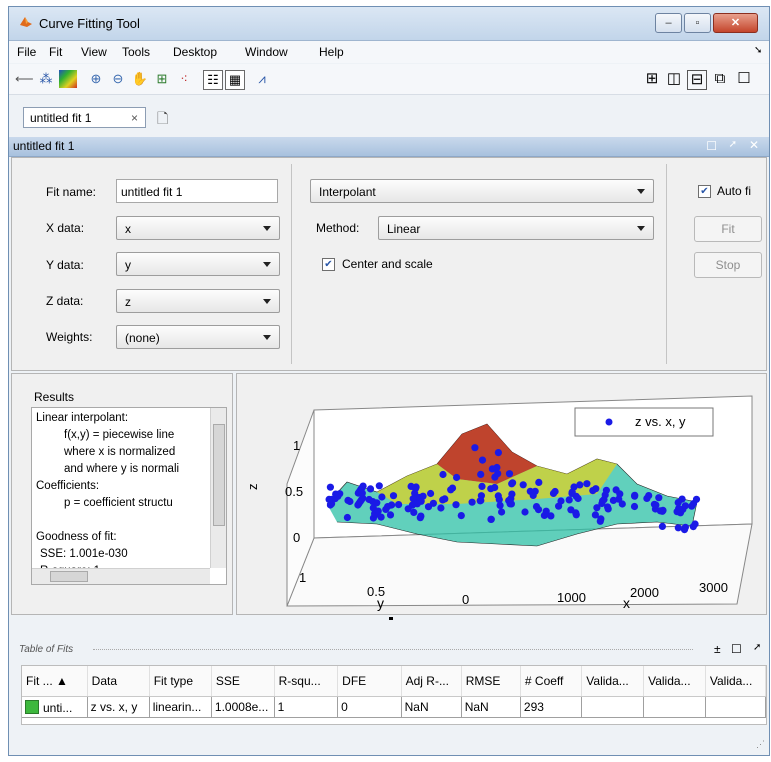  What do you see at coordinates (491, 681) in the screenshot?
I see `col-rmse: RMSE` at bounding box center [491, 681].